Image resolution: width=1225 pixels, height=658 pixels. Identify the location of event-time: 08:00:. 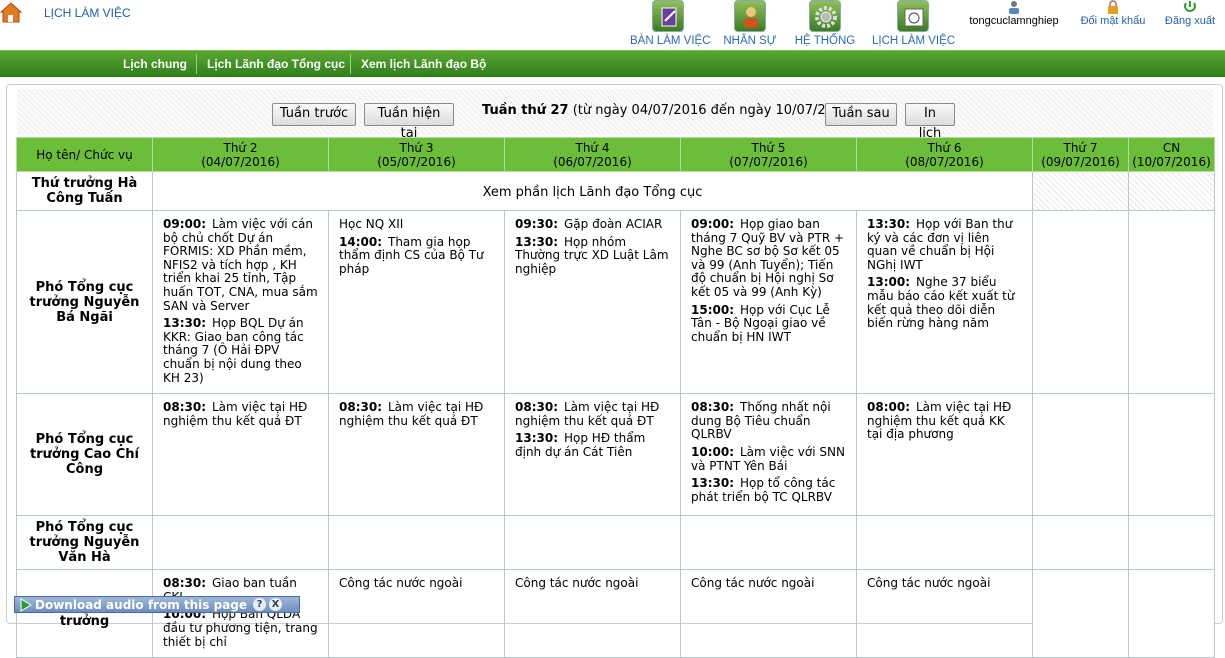
(888, 407).